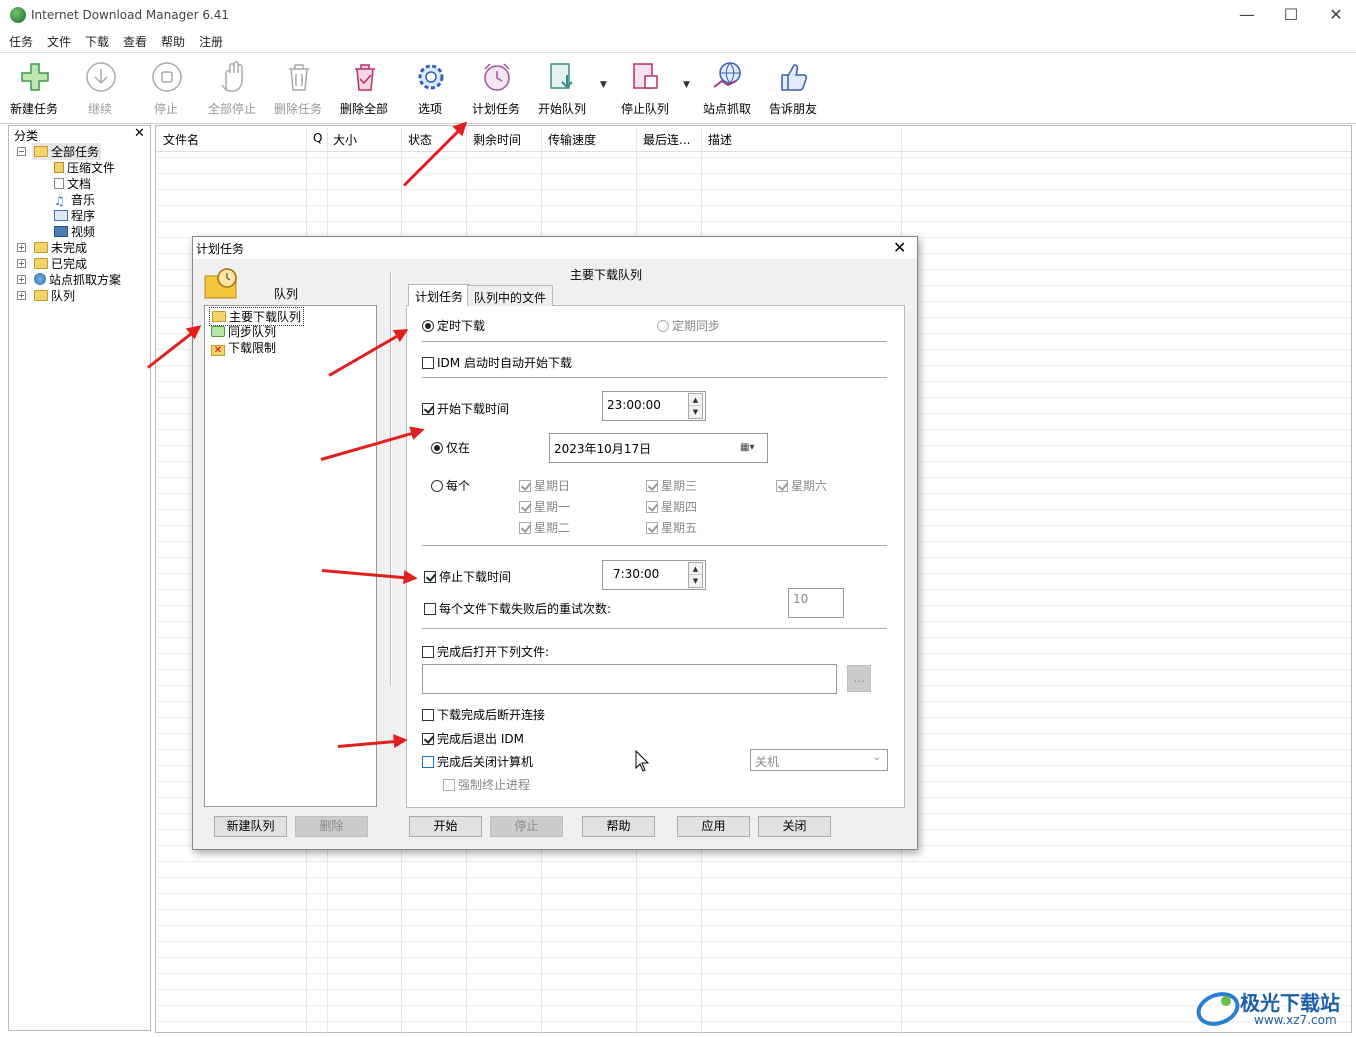 This screenshot has height=1037, width=1356. What do you see at coordinates (727, 75) in the screenshot?
I see `globe-grab-icon` at bounding box center [727, 75].